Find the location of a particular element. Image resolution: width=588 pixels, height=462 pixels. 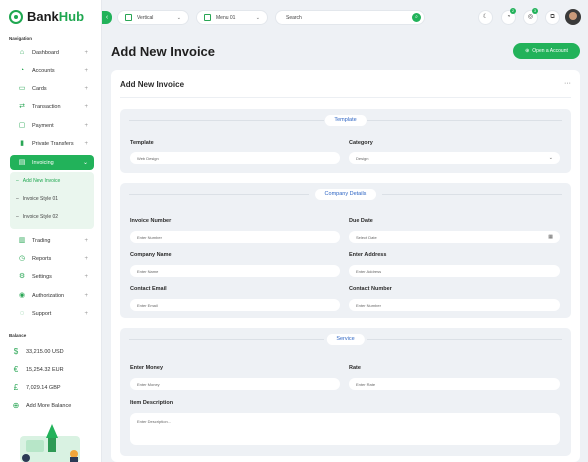

item-description-label: Item Description is located at coordinates (152, 403).